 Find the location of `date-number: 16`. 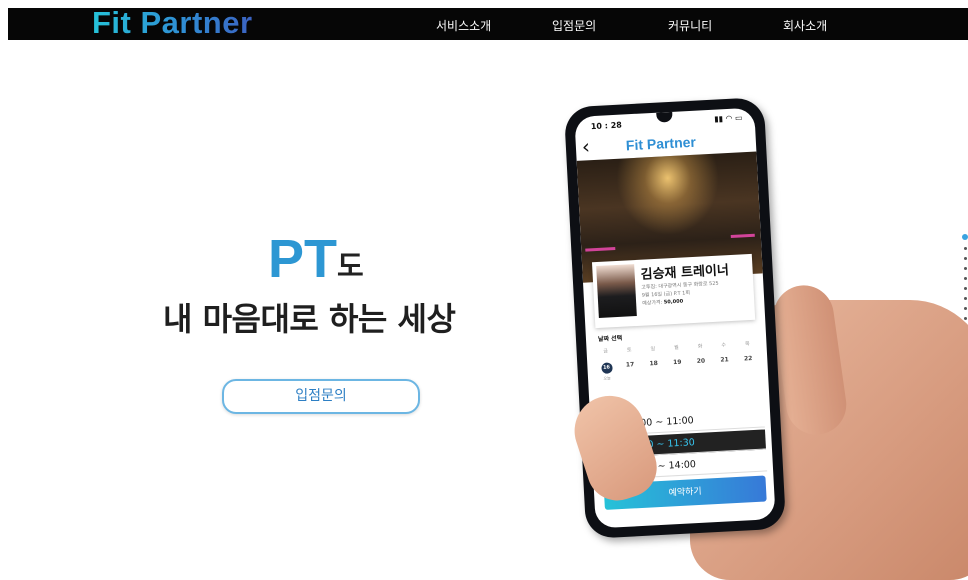

date-number: 16 is located at coordinates (606, 368).